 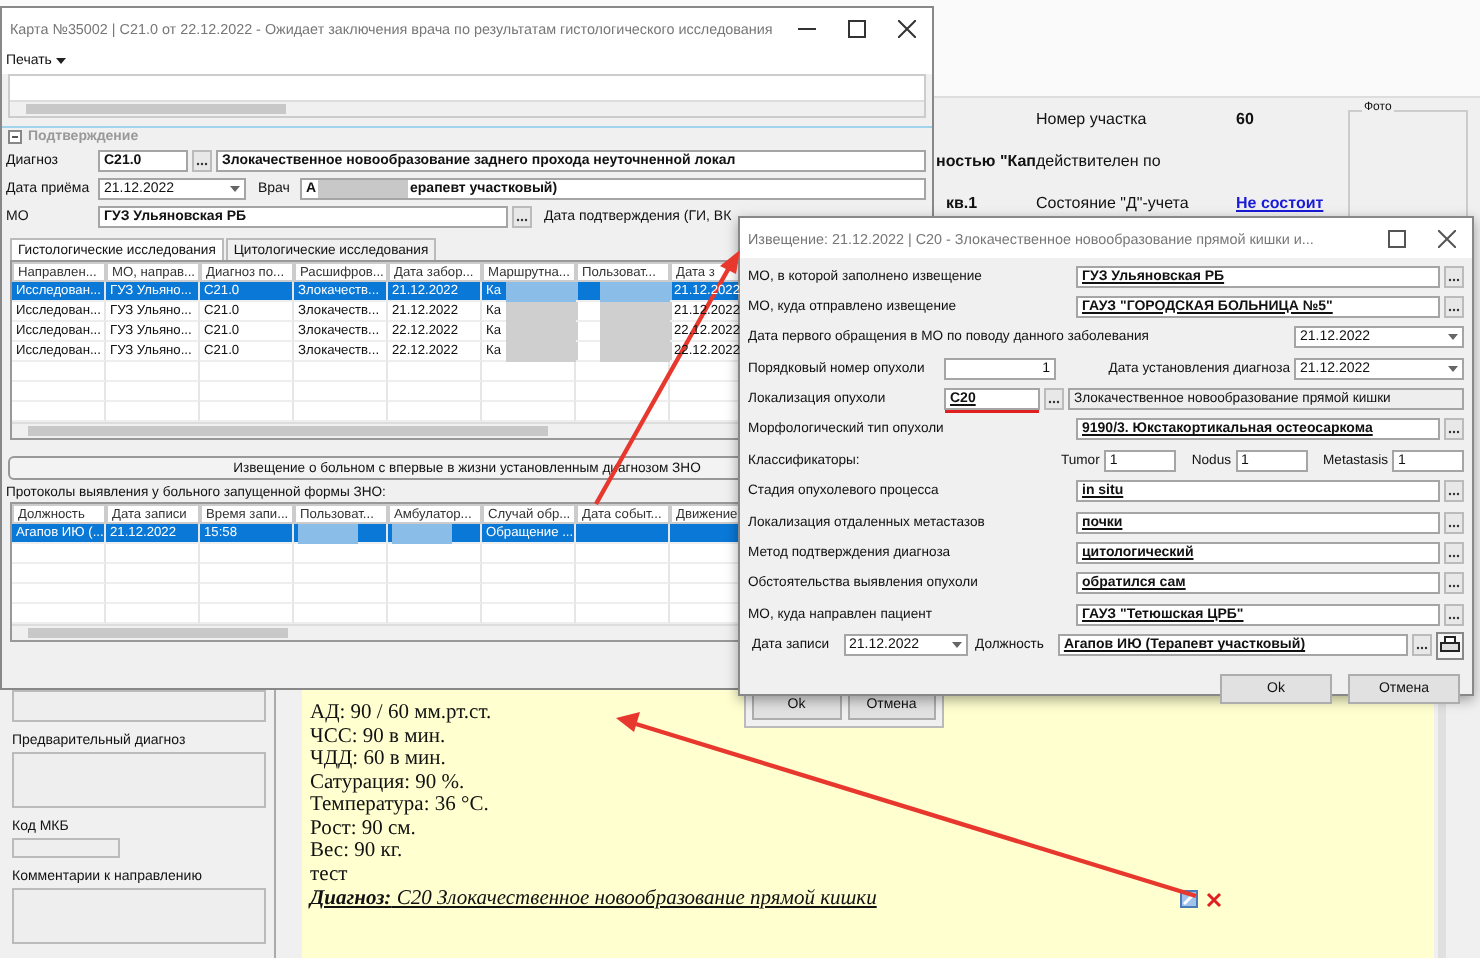 What do you see at coordinates (356, 851) in the screenshot?
I see `document-line: Вес: 90 кг.` at bounding box center [356, 851].